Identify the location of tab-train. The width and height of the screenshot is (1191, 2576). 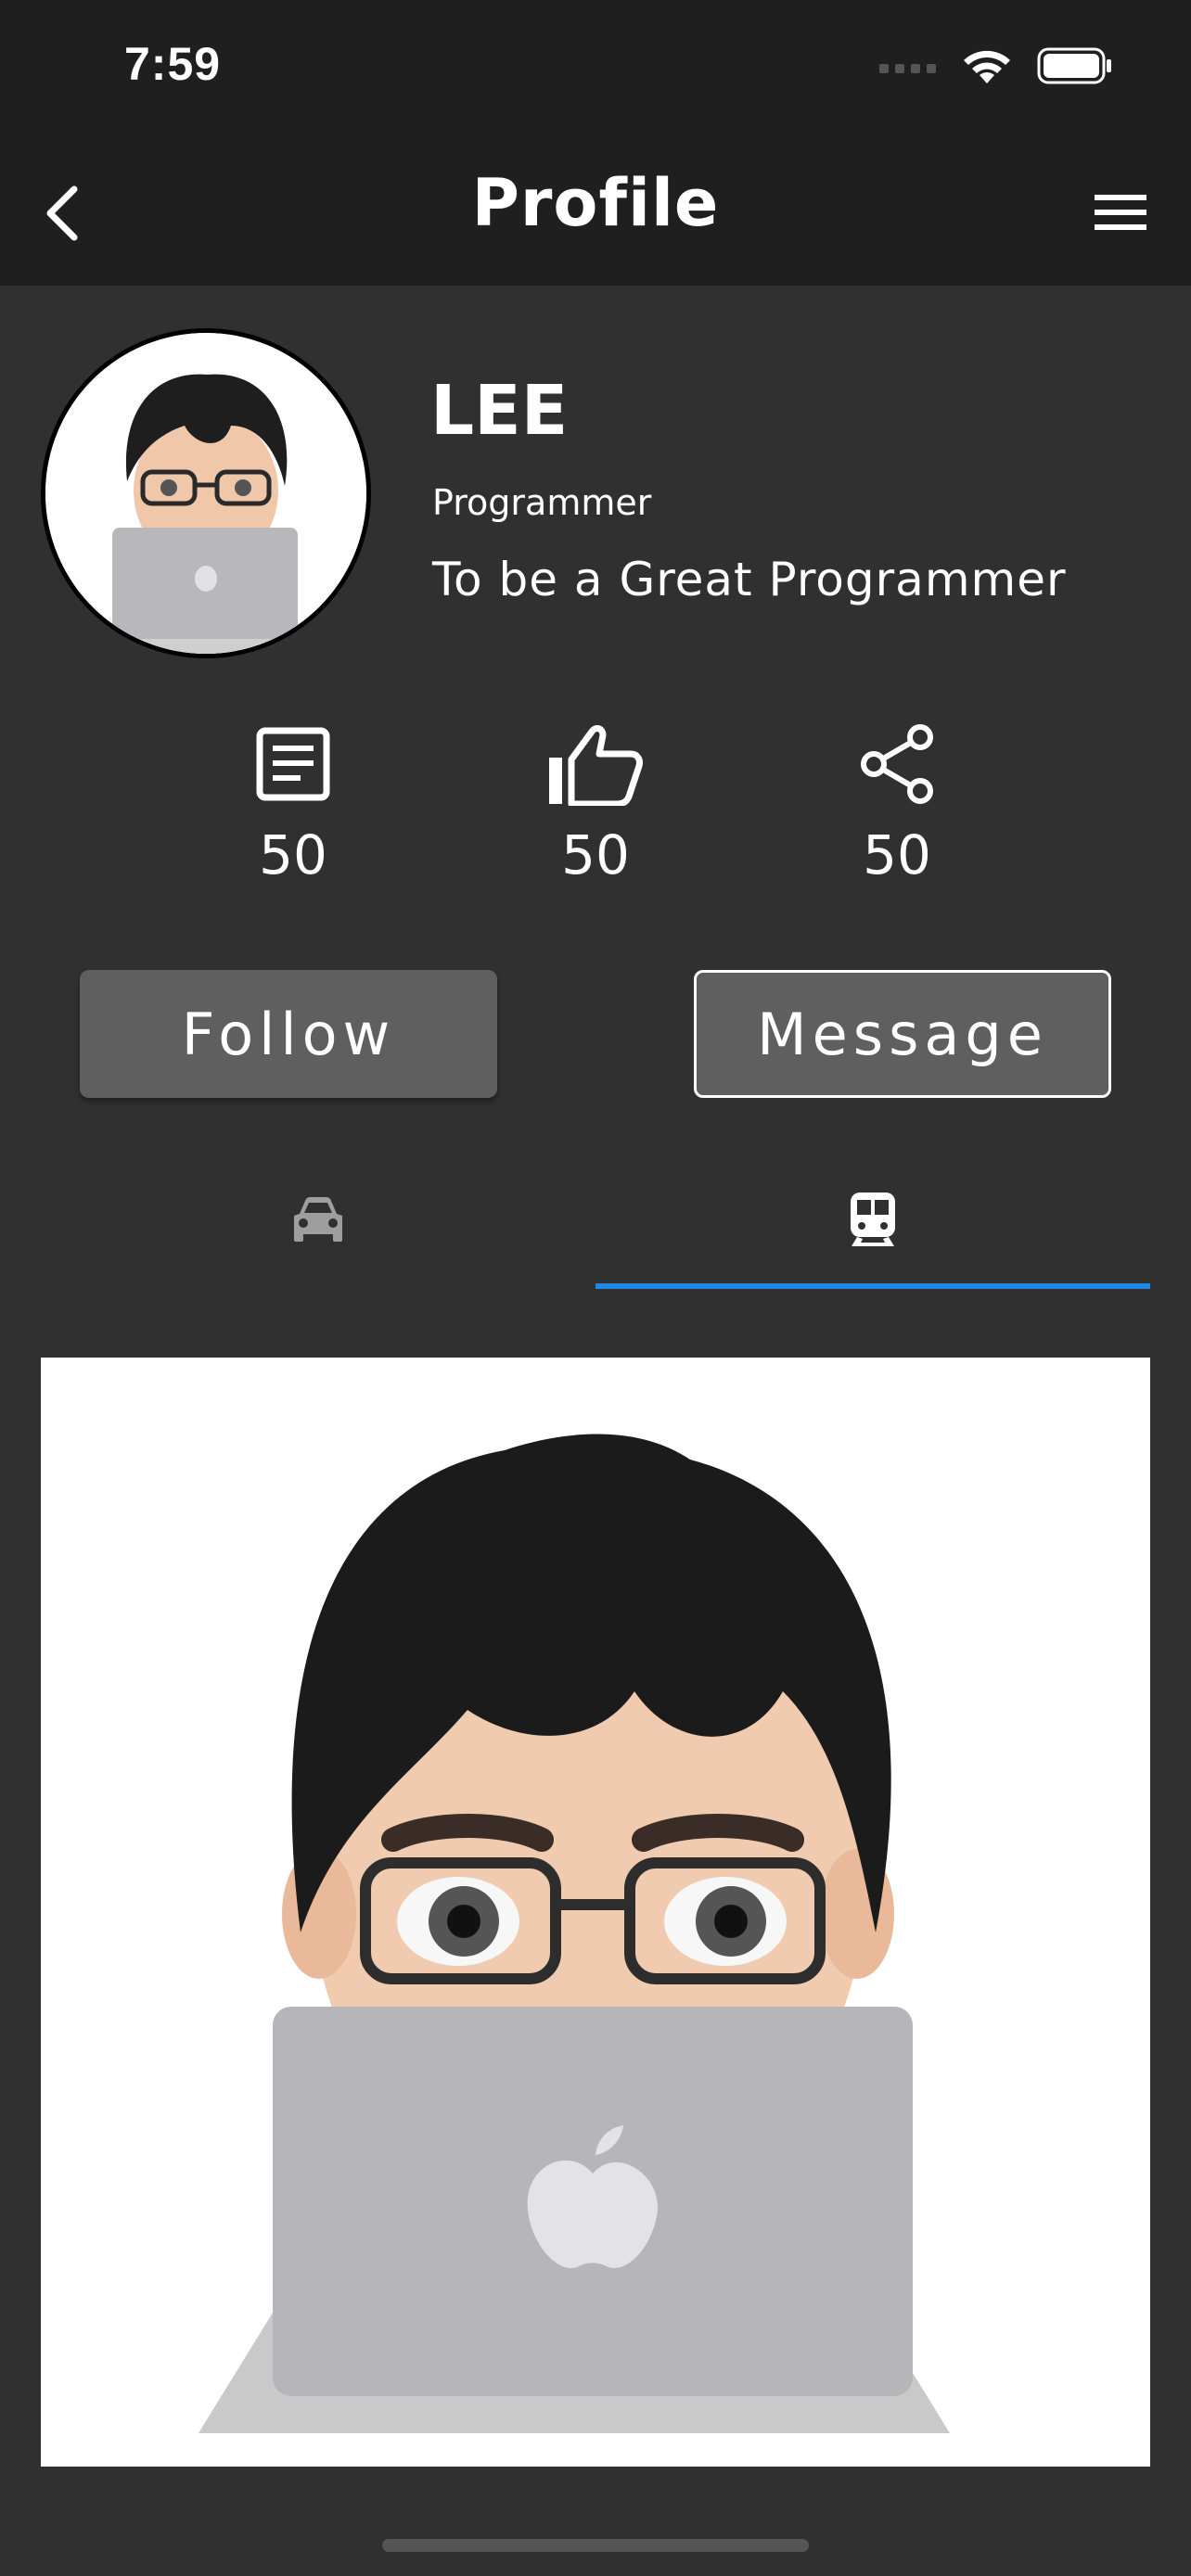
(873, 1219).